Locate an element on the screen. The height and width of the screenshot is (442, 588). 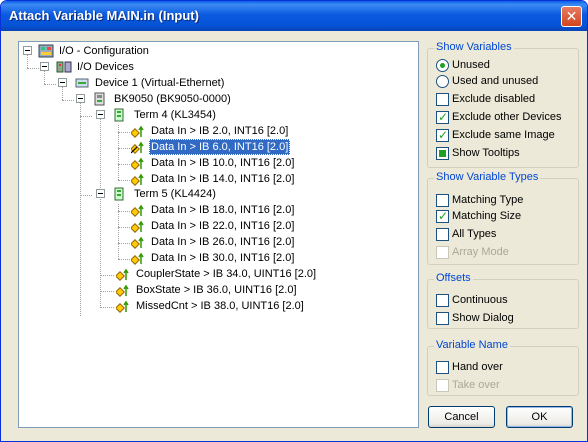
bus-coupler-icon is located at coordinates (99, 99).